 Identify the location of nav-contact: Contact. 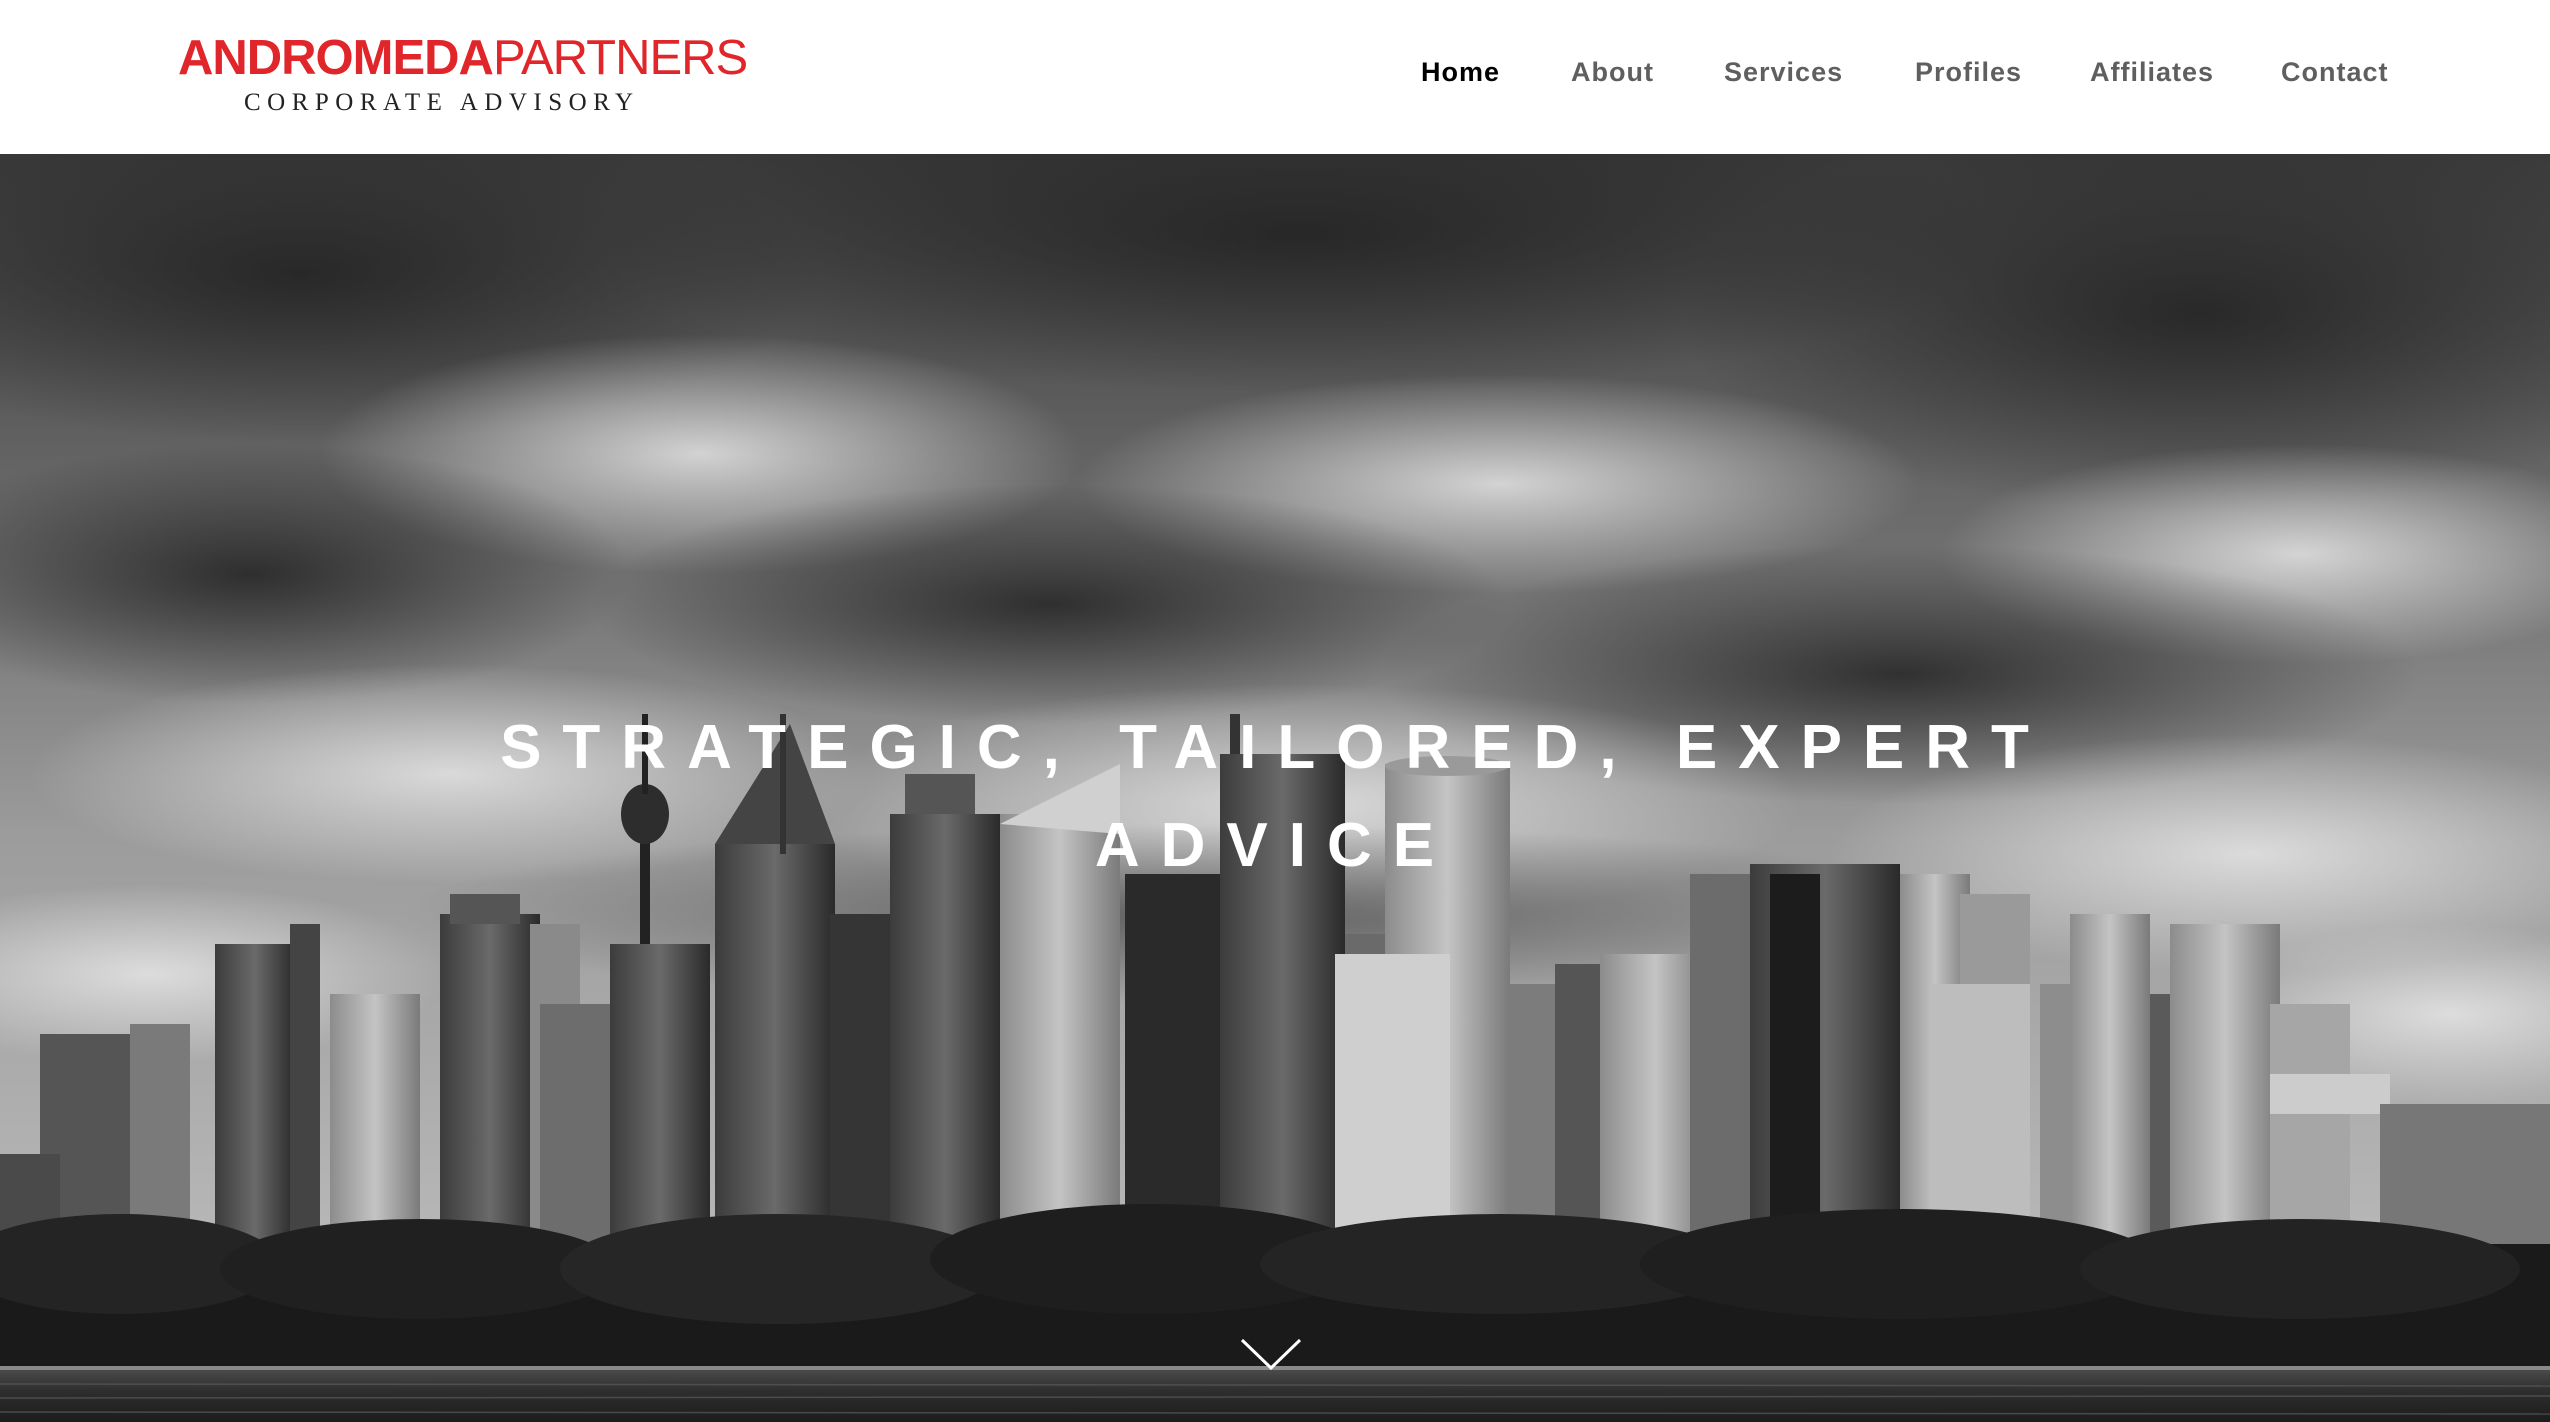
(2335, 72).